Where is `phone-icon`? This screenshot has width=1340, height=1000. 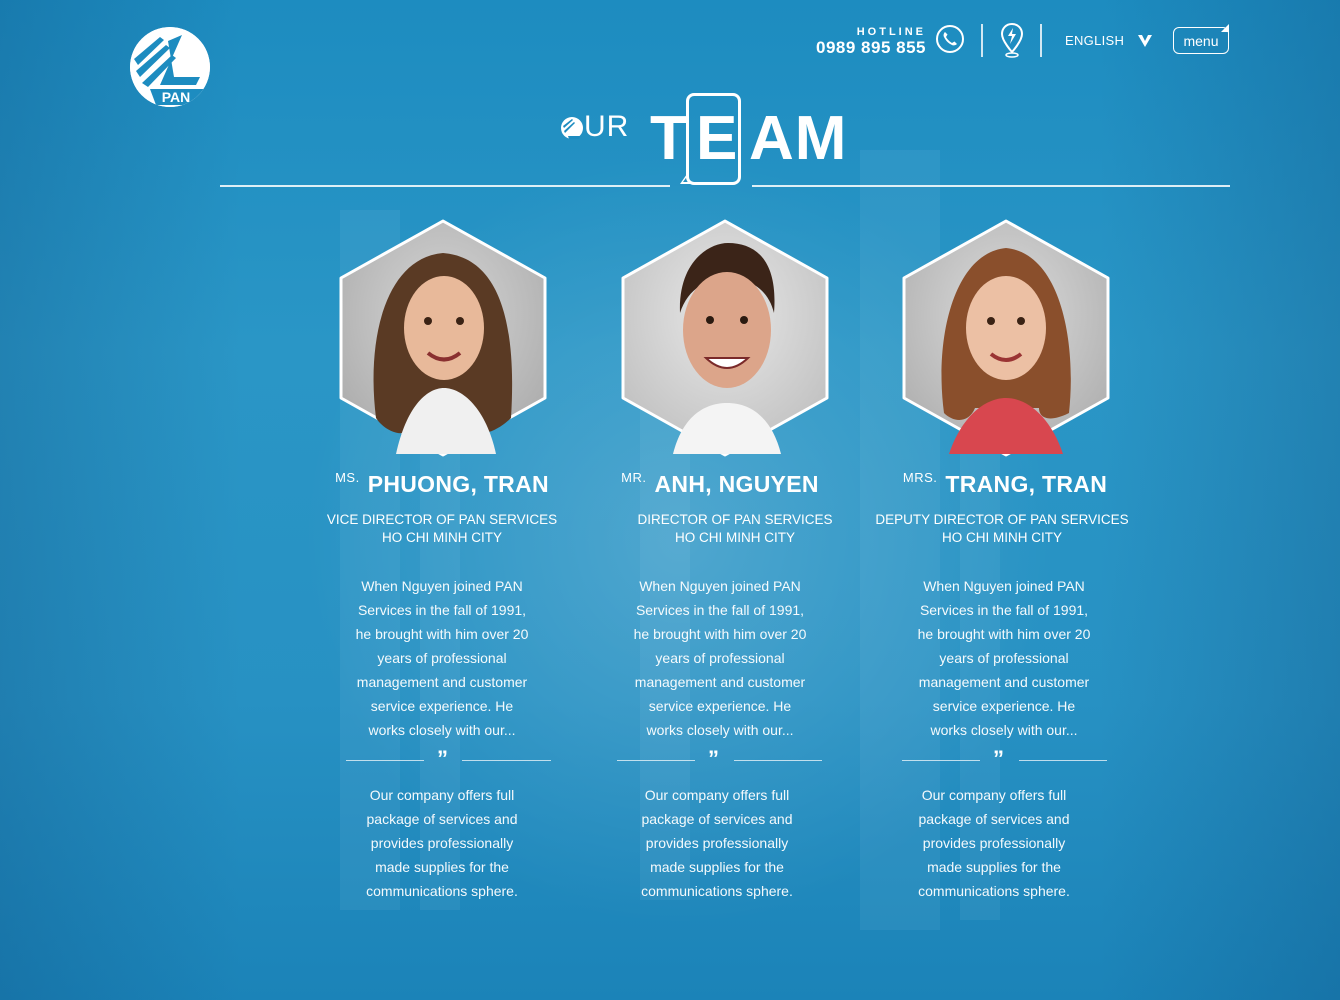 phone-icon is located at coordinates (950, 39).